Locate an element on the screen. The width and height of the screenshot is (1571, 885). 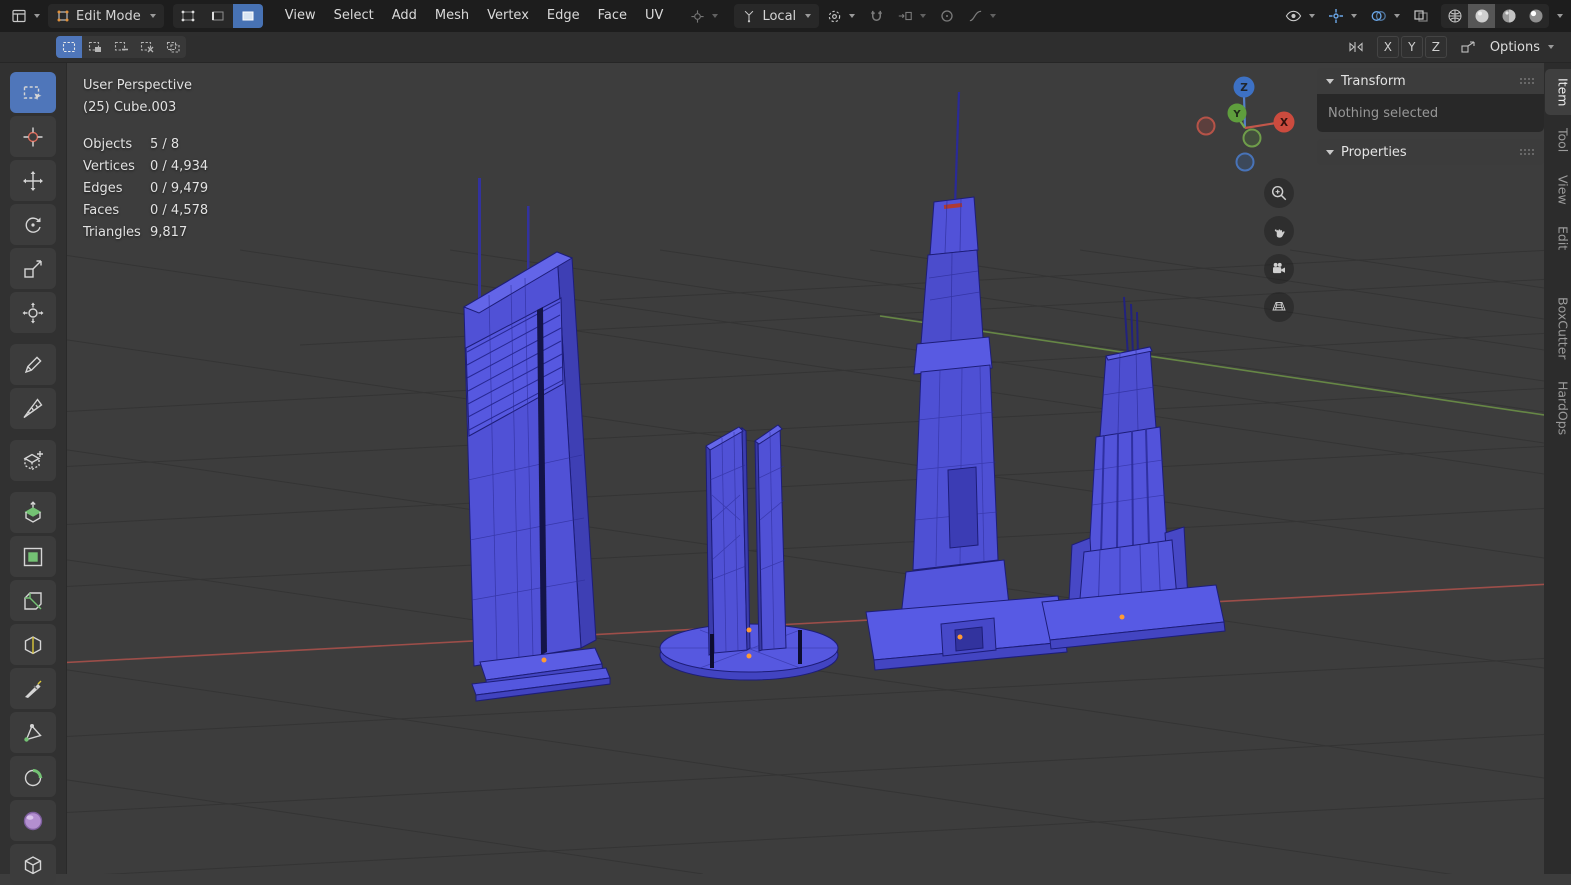
stat-value: 9,817 is located at coordinates (169, 232).